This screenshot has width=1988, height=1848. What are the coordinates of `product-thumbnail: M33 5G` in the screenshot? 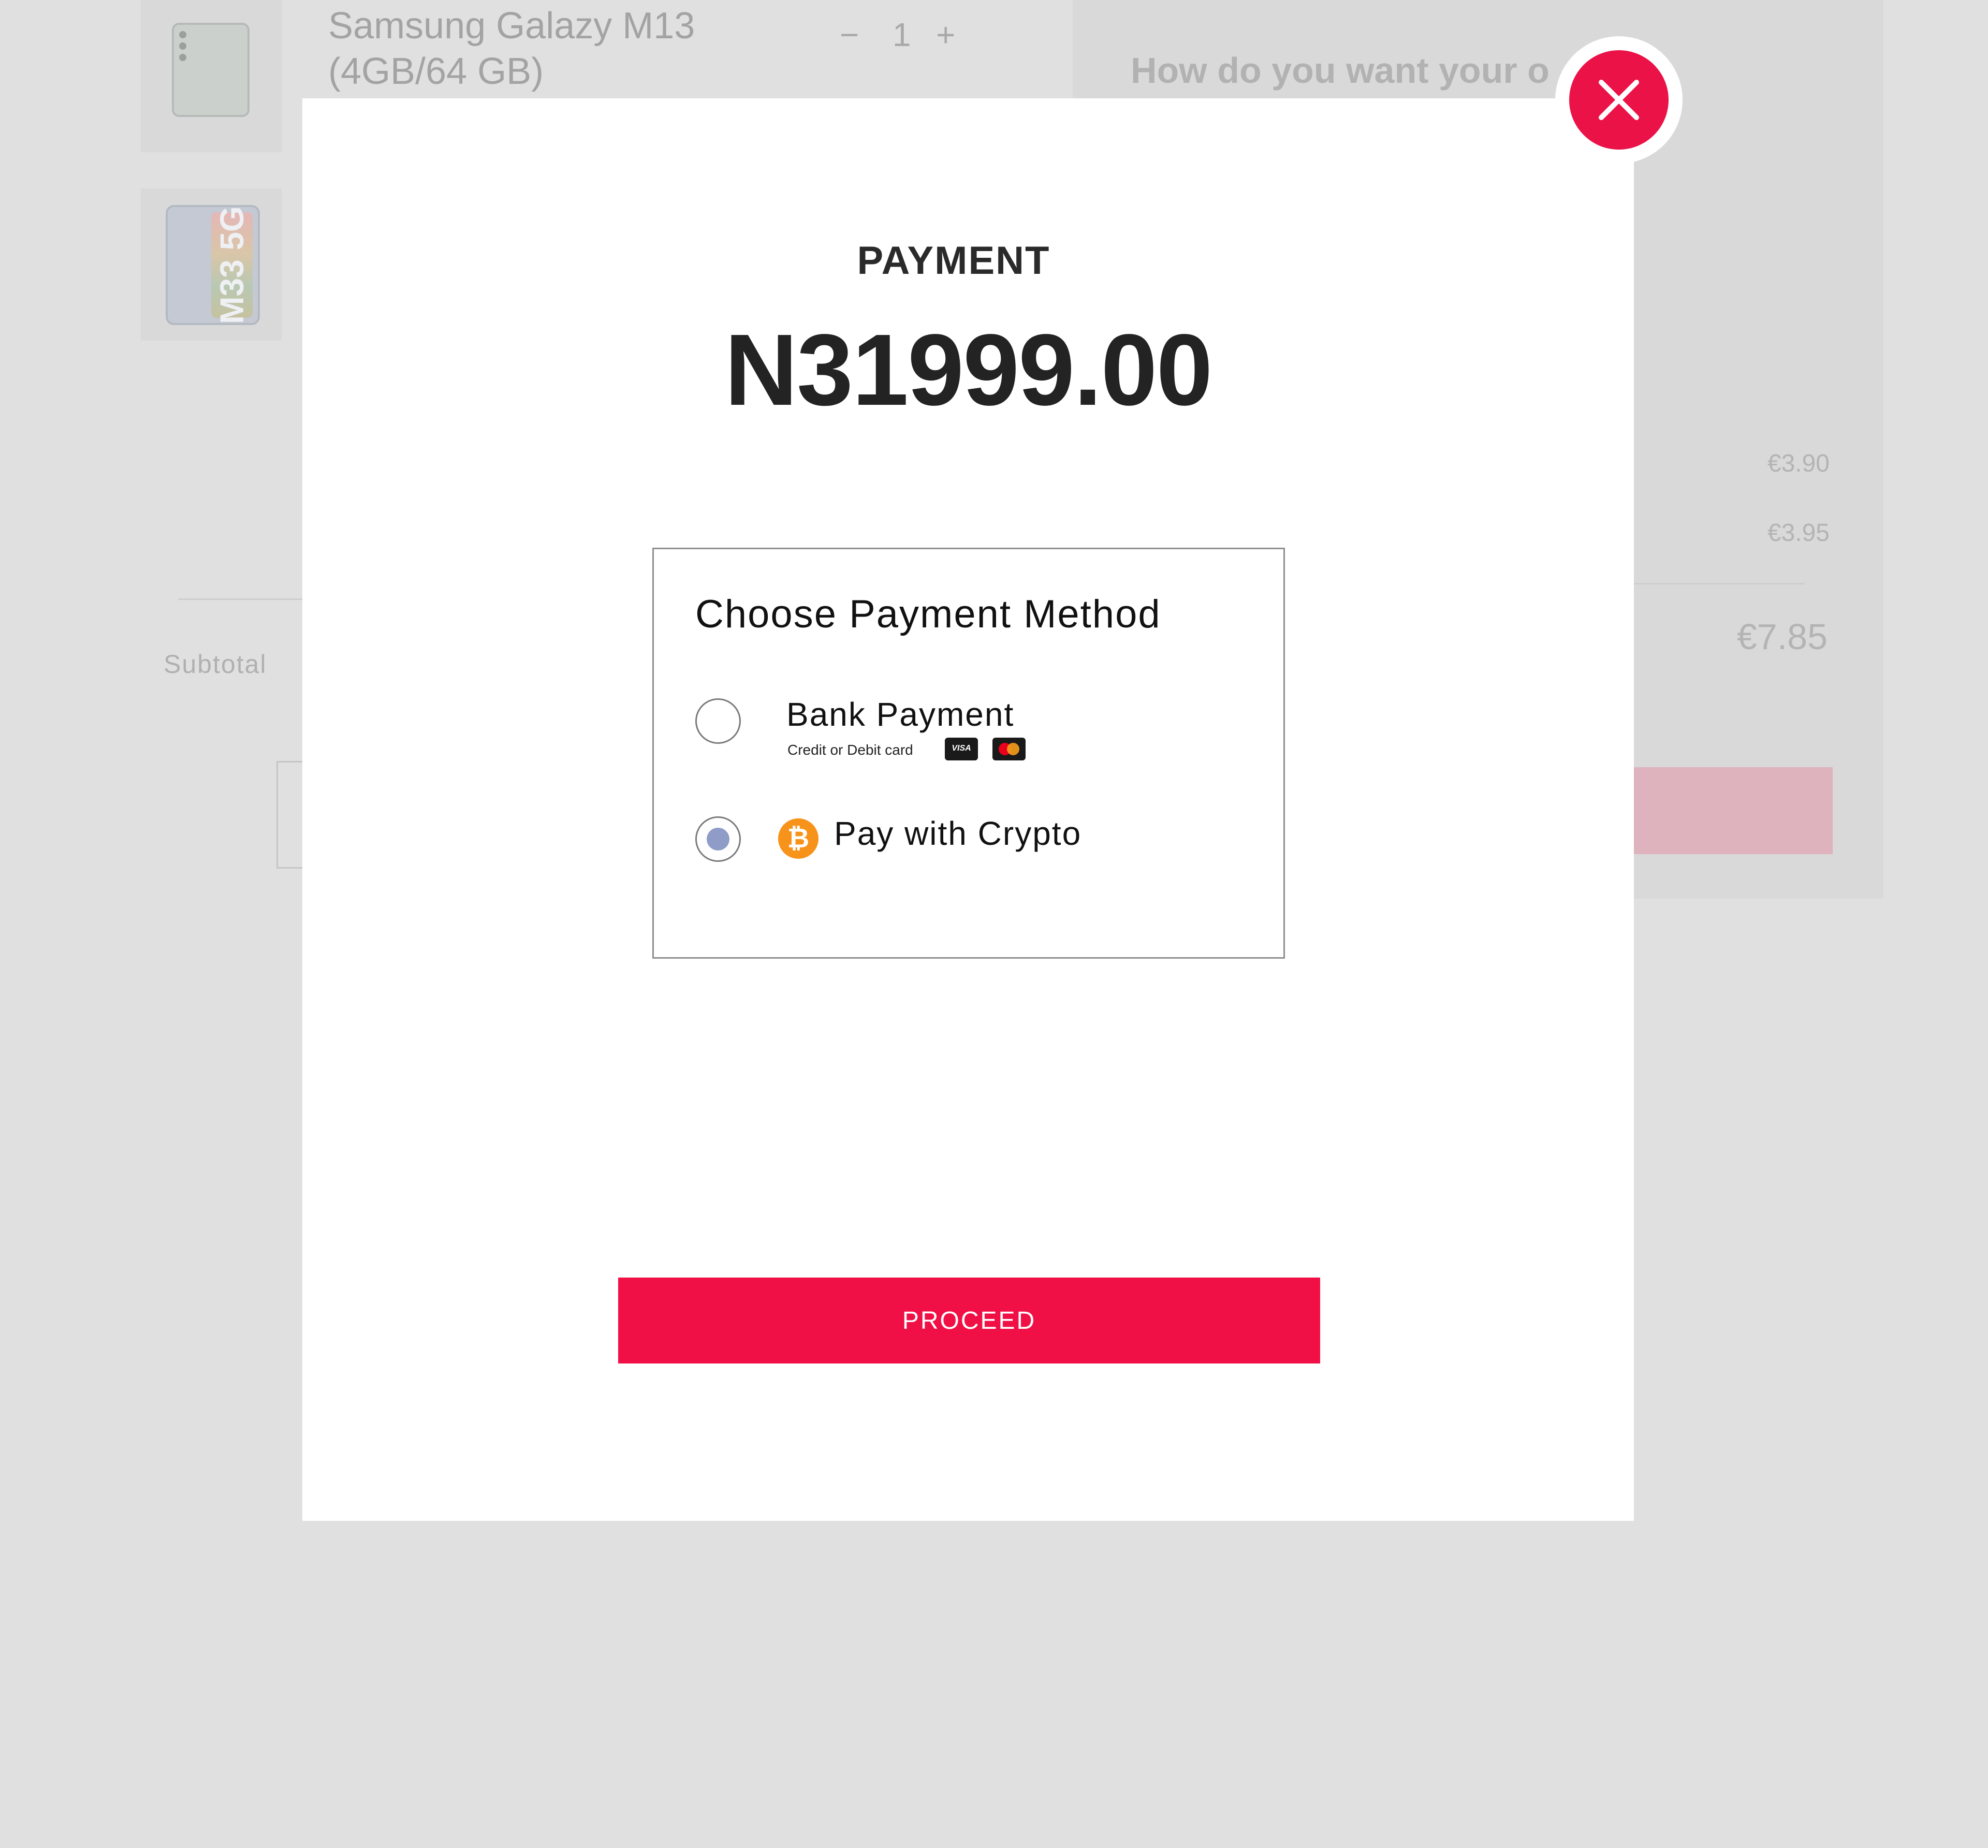 It's located at (211, 265).